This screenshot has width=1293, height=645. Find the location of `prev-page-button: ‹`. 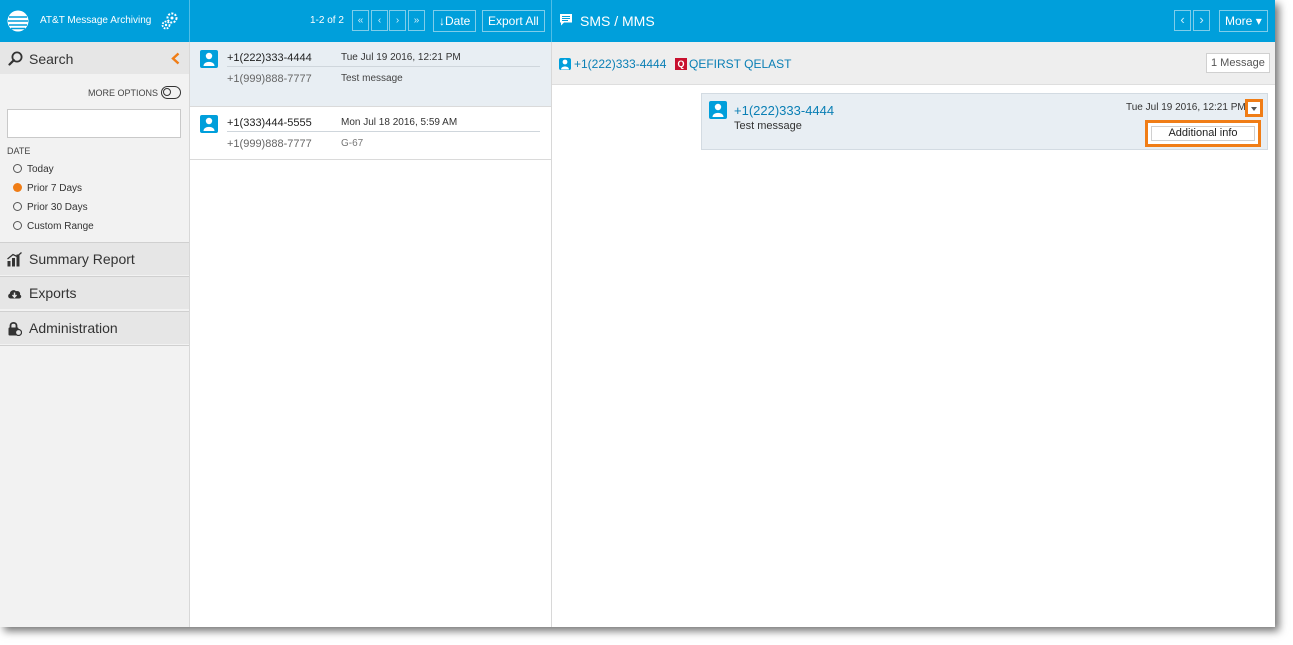

prev-page-button: ‹ is located at coordinates (379, 20).